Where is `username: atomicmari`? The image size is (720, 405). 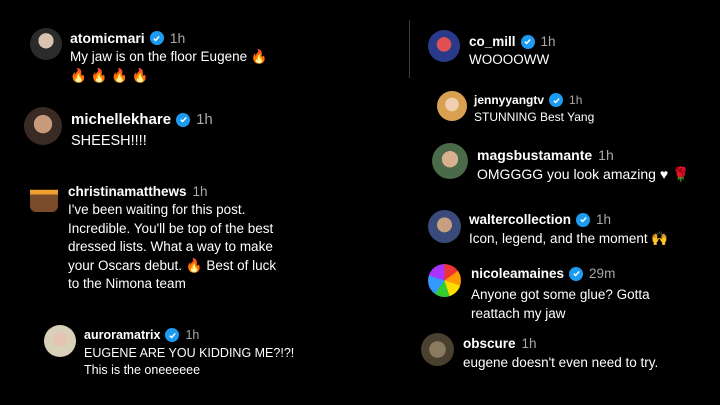
username: atomicmari is located at coordinates (107, 38).